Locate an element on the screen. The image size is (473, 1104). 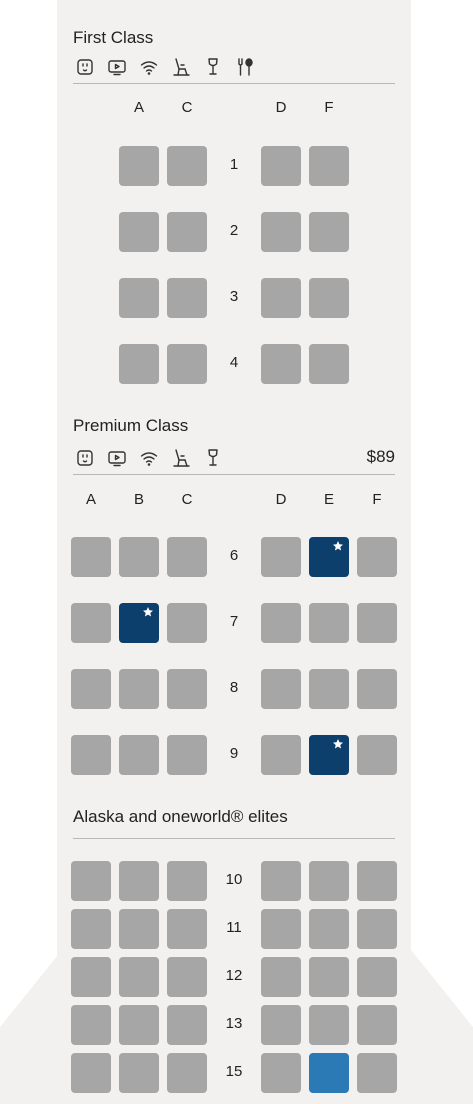
seat-7a is located at coordinates (91, 623).